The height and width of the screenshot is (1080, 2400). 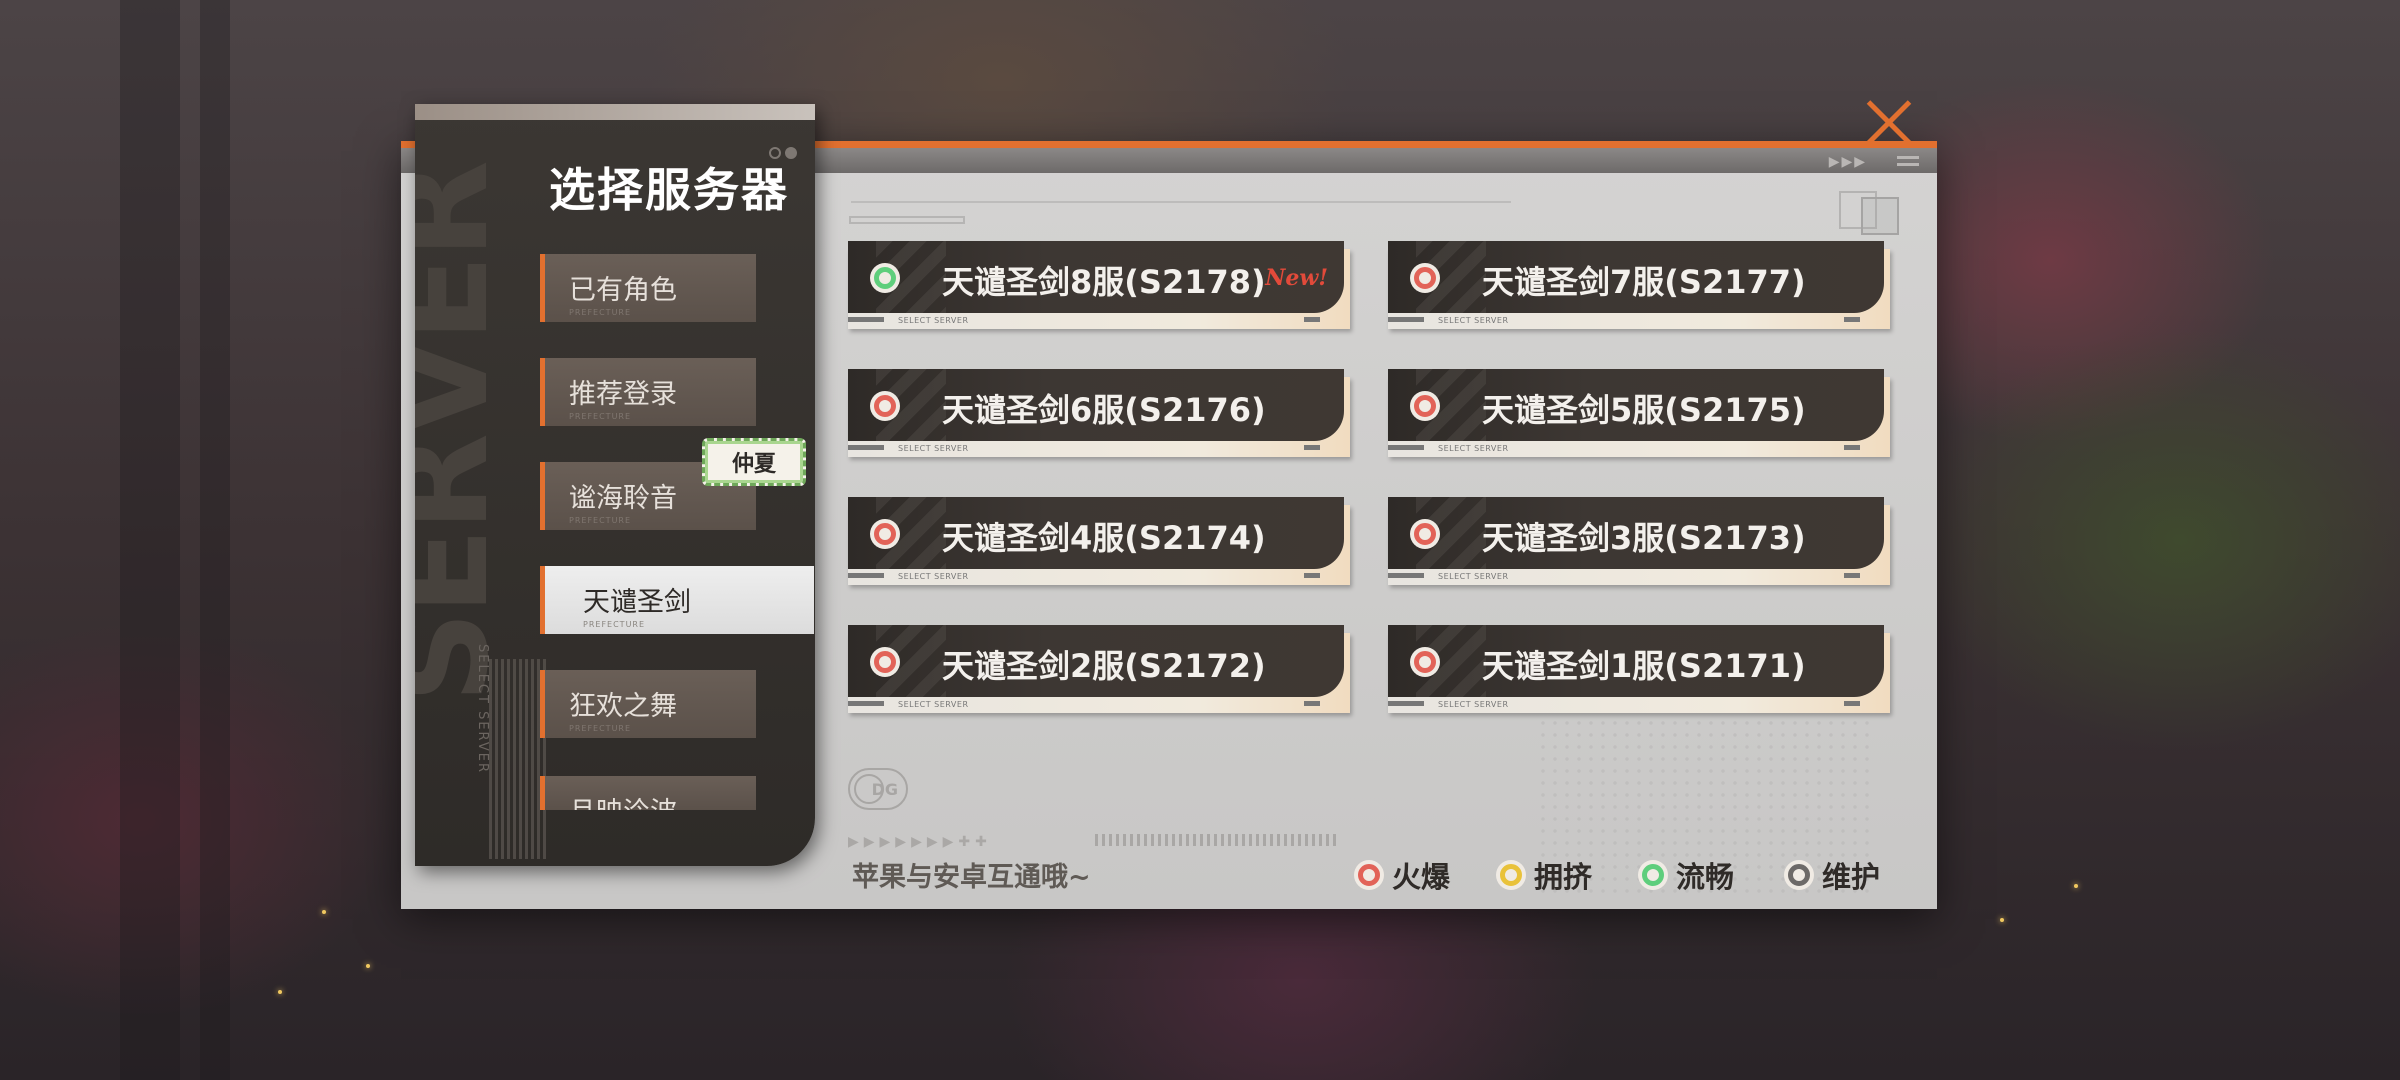 I want to click on legend-maintenance: 维护, so click(x=1832, y=875).